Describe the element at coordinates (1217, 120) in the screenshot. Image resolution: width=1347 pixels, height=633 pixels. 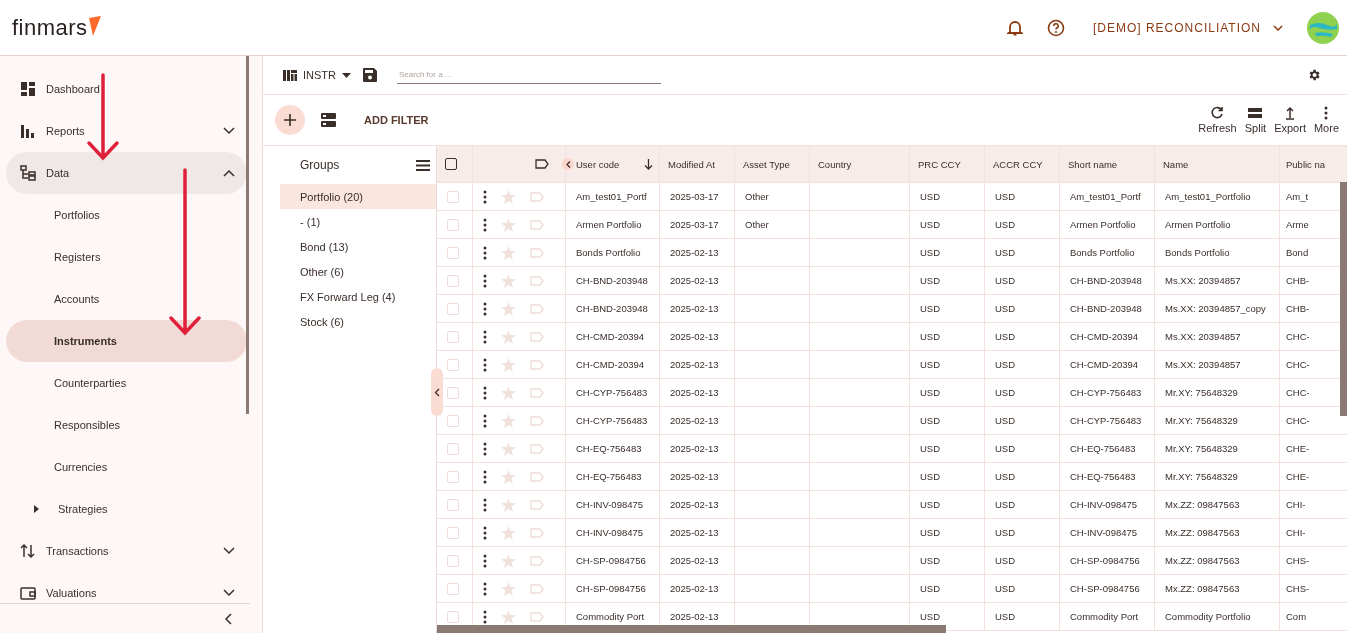
I see `toolbar-button: Refresh` at that location.